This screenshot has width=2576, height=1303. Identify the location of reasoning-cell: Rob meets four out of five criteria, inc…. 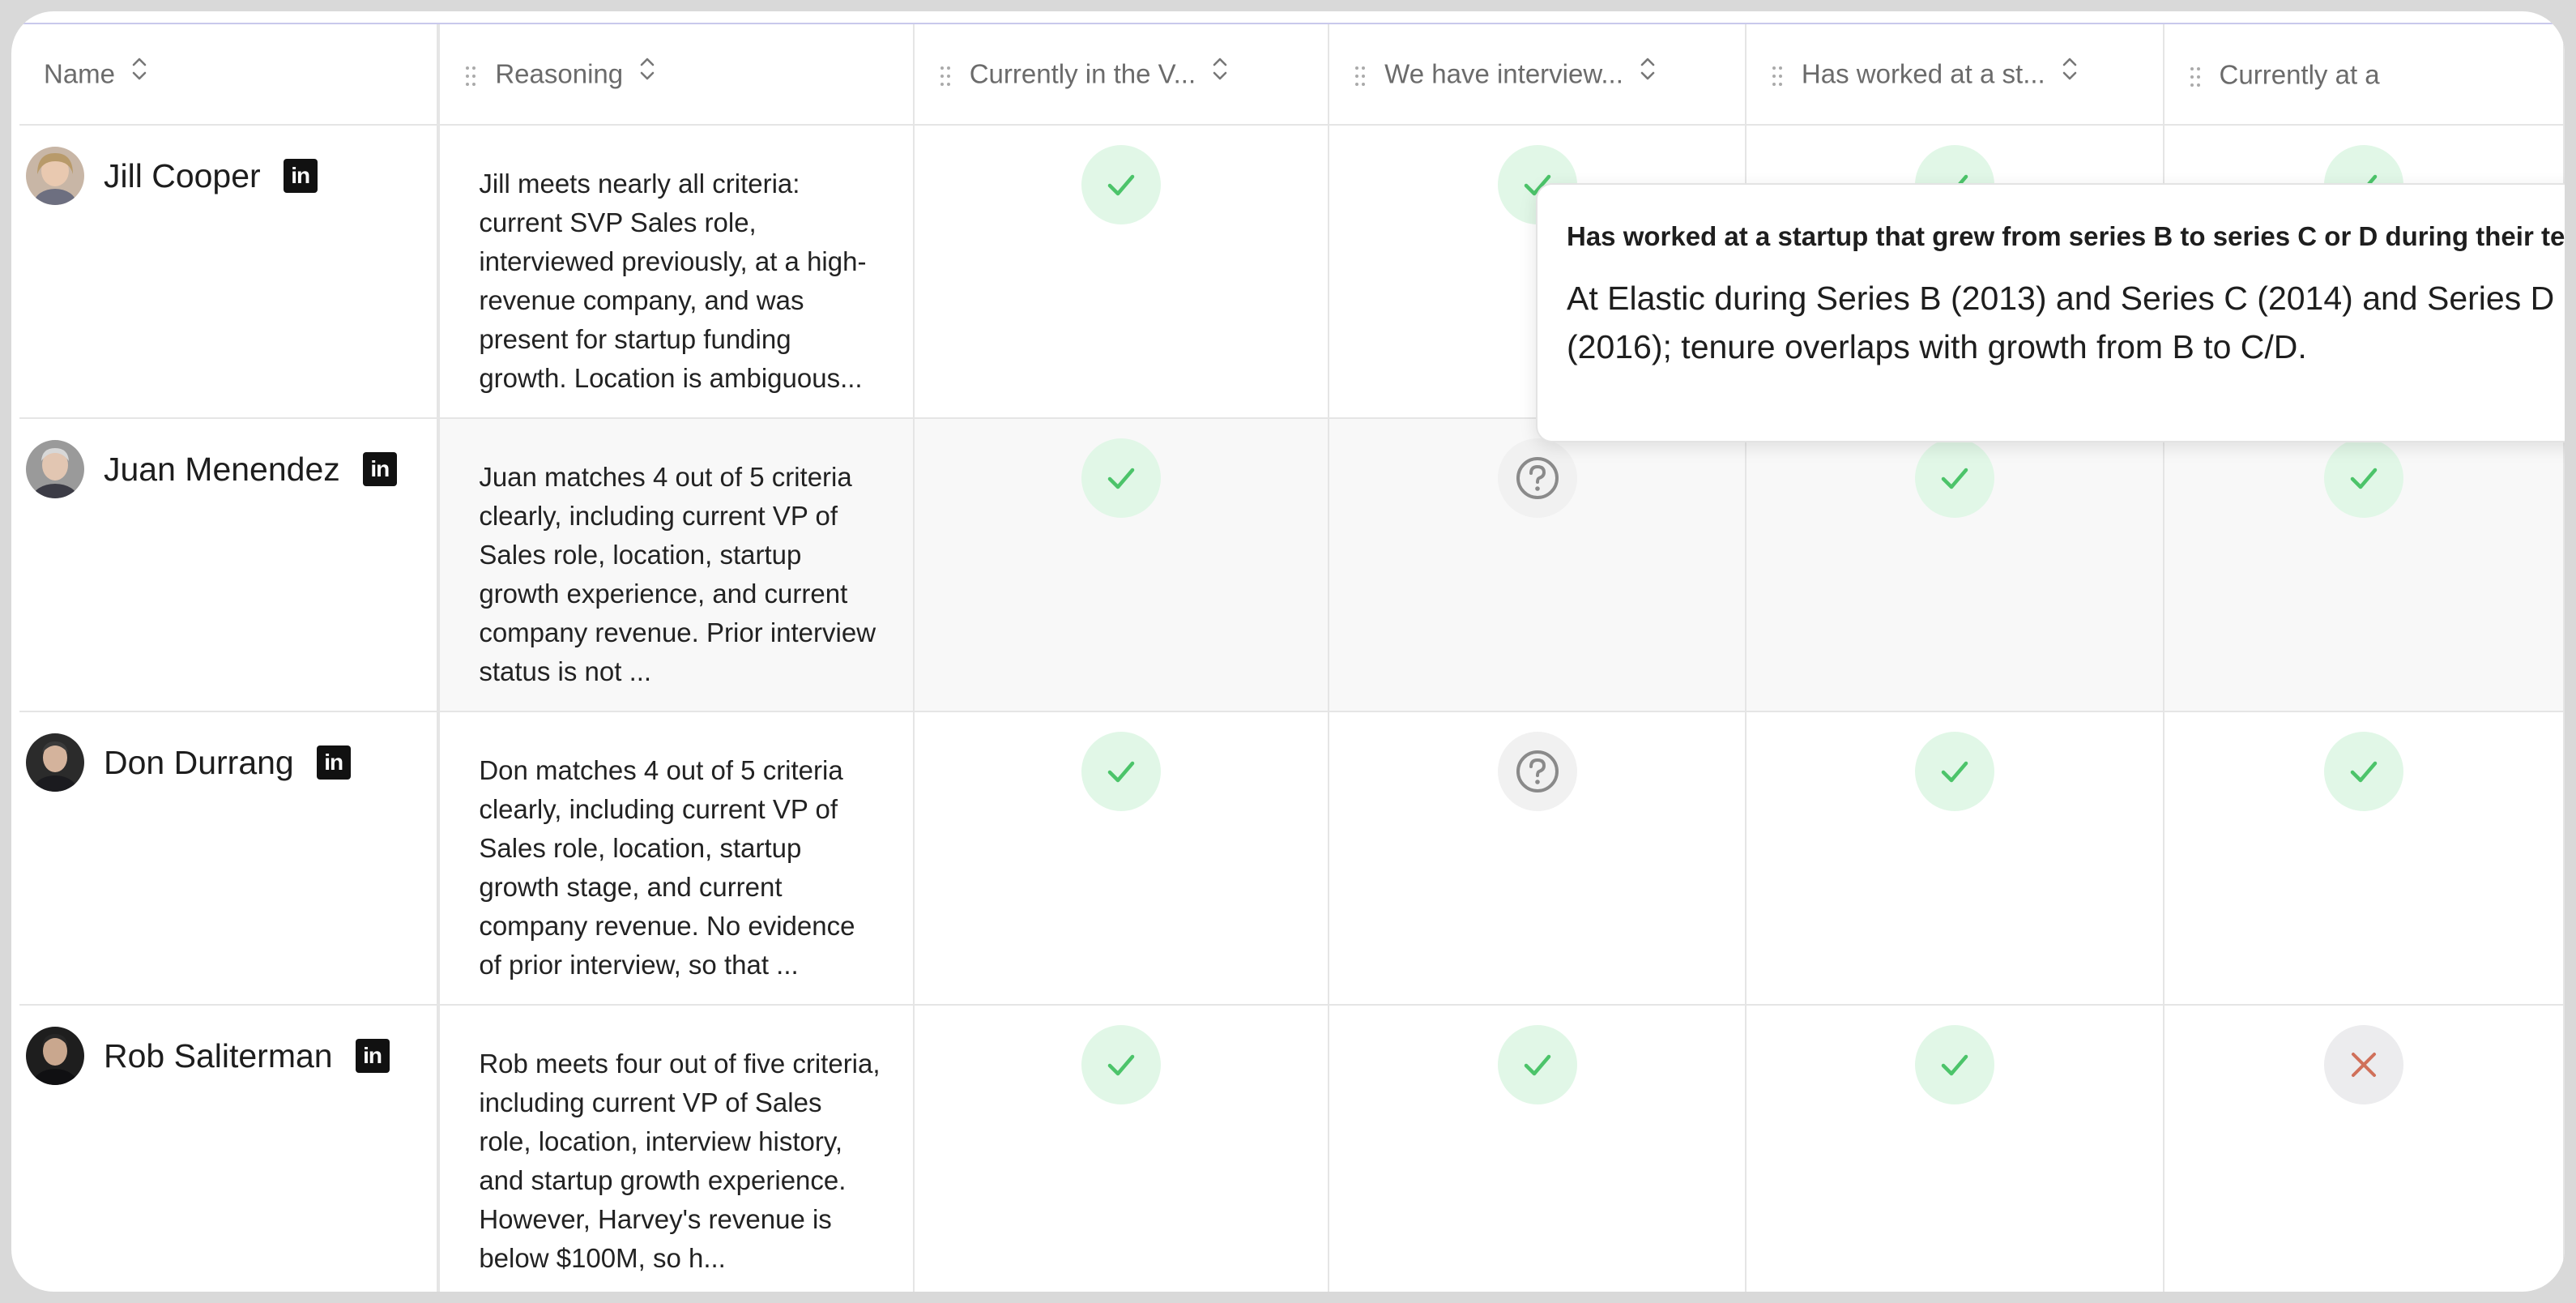
(676, 1148).